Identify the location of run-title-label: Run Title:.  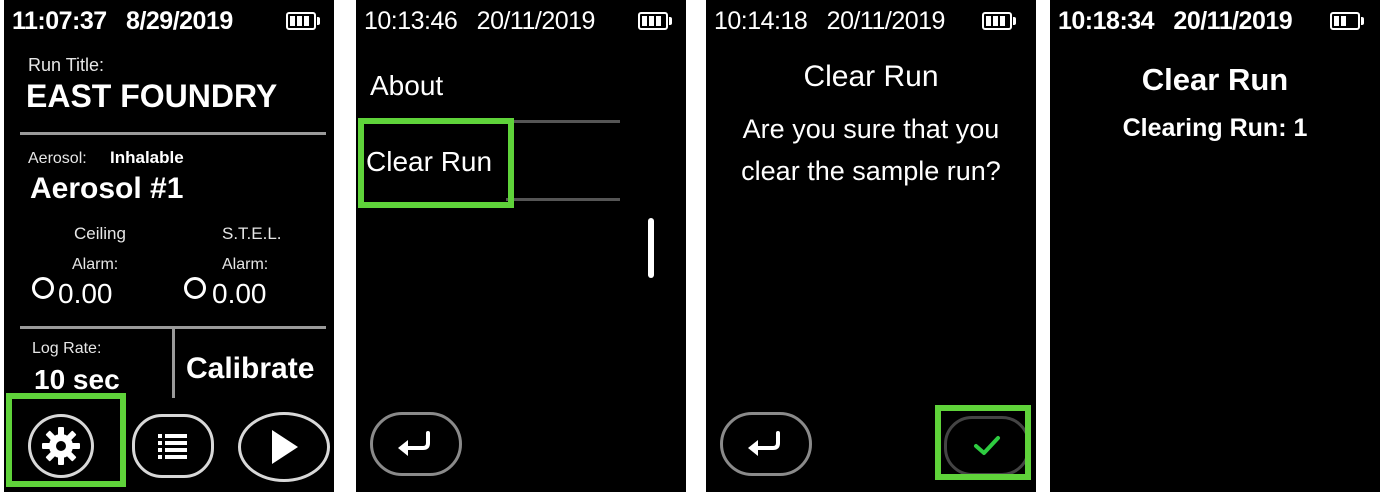
(66, 65).